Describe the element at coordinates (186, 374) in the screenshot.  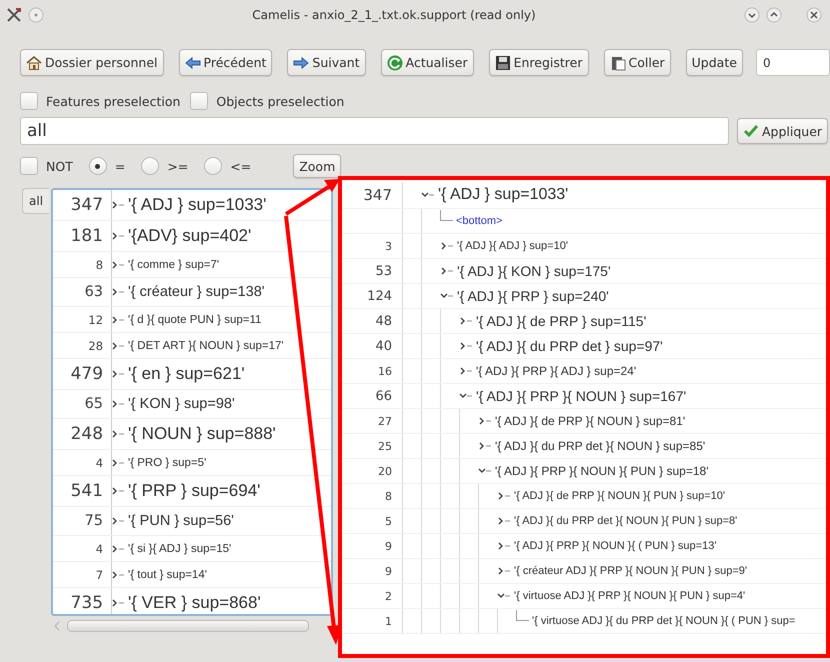
I see `tree-item: '{ en } sup=621'` at that location.